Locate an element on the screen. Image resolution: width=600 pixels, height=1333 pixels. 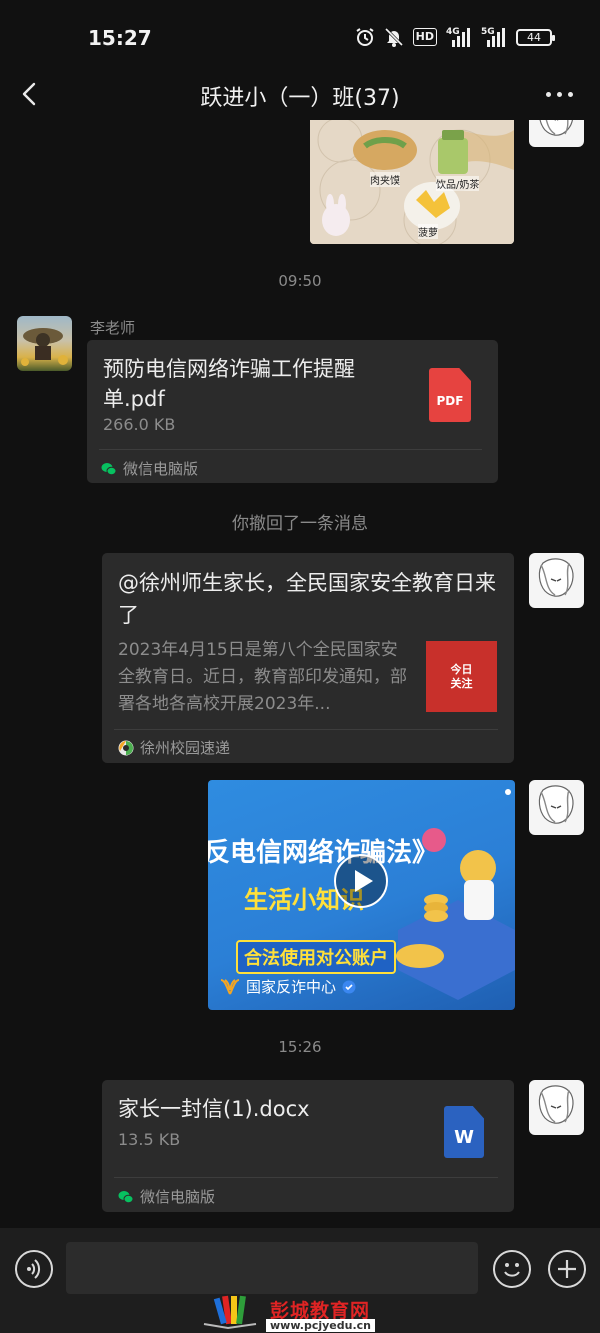
recall-notice: 你撤回了一条消息 is located at coordinates (300, 524).